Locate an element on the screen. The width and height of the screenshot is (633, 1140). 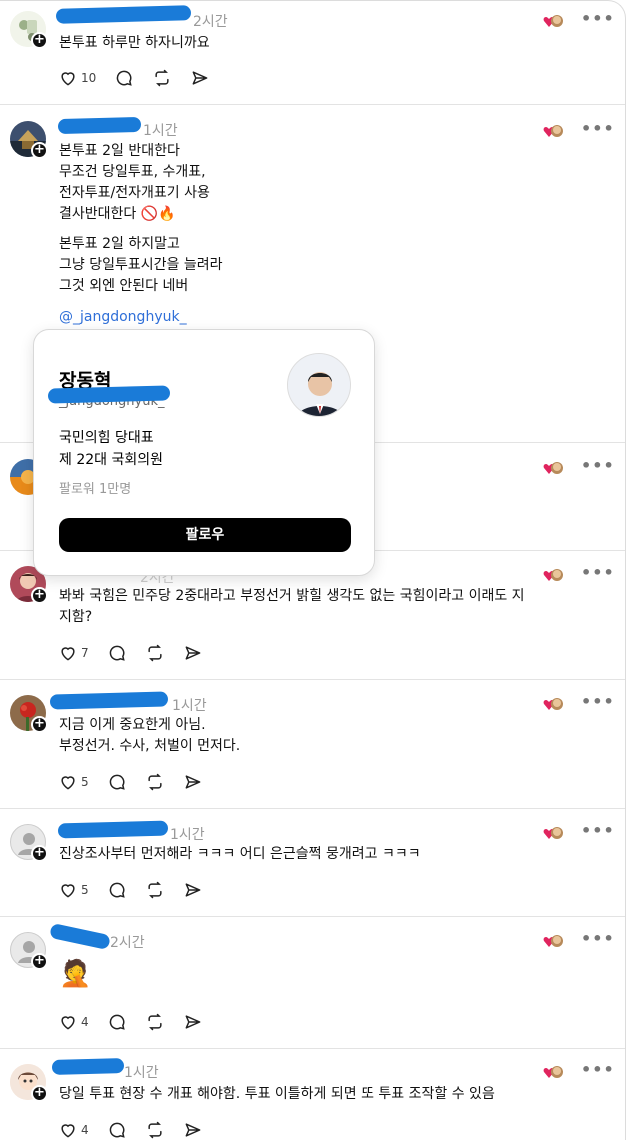
post-text: 진상조사부터 먼저해라 ㅋㅋㅋ 어디 은근슬쩍 뭉개려고 ㅋㅋㅋ is located at coordinates (240, 854).